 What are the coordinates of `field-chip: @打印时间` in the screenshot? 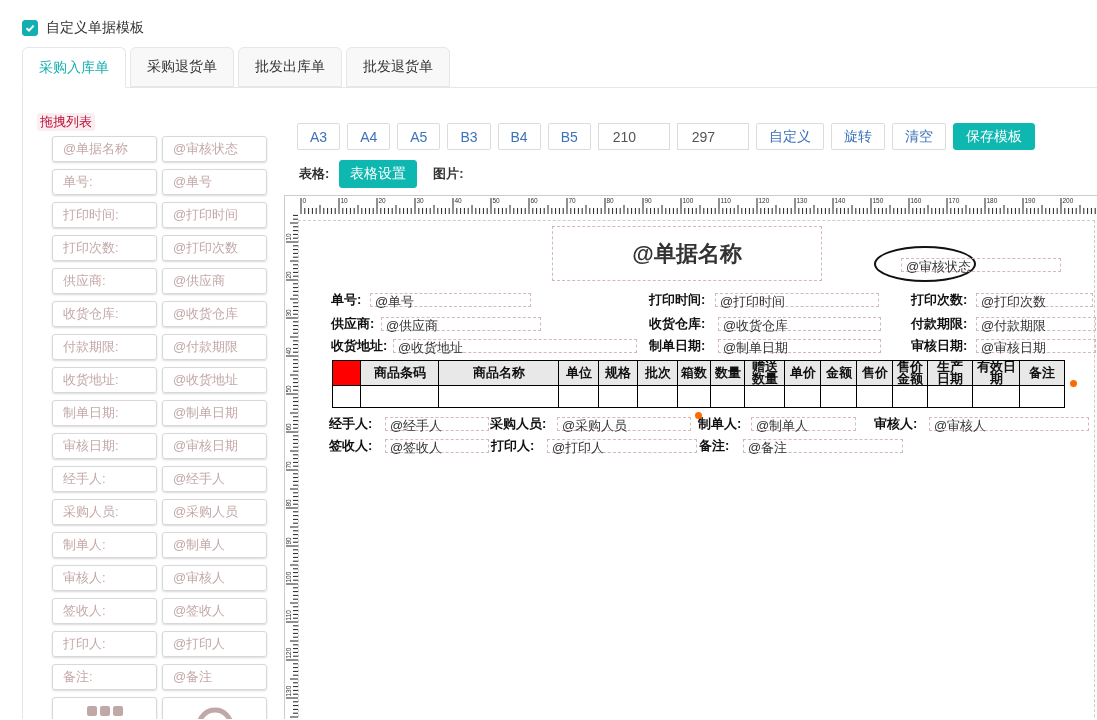 It's located at (214, 215).